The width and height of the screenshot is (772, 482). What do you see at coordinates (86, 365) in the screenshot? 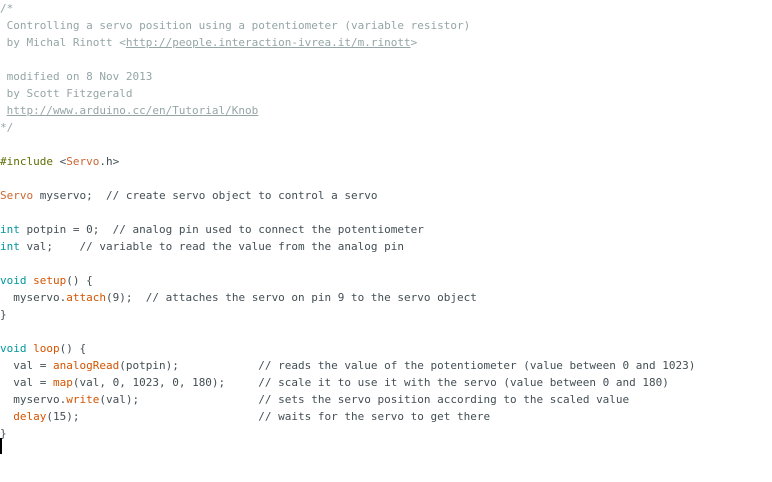
I see `code-token: analogRead` at bounding box center [86, 365].